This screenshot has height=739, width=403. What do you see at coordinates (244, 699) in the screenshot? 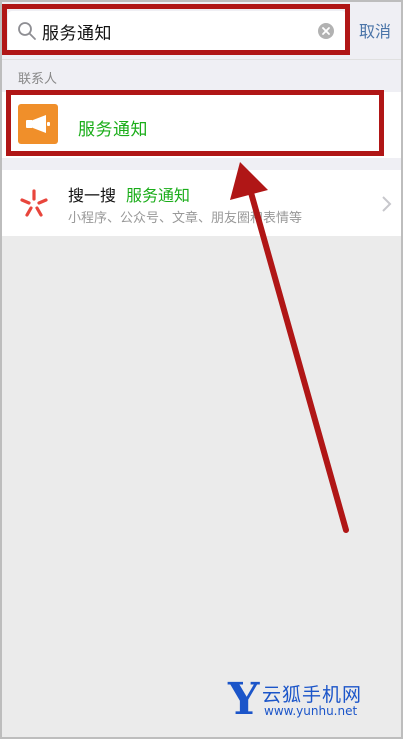
I see `watermark-logo: Y` at bounding box center [244, 699].